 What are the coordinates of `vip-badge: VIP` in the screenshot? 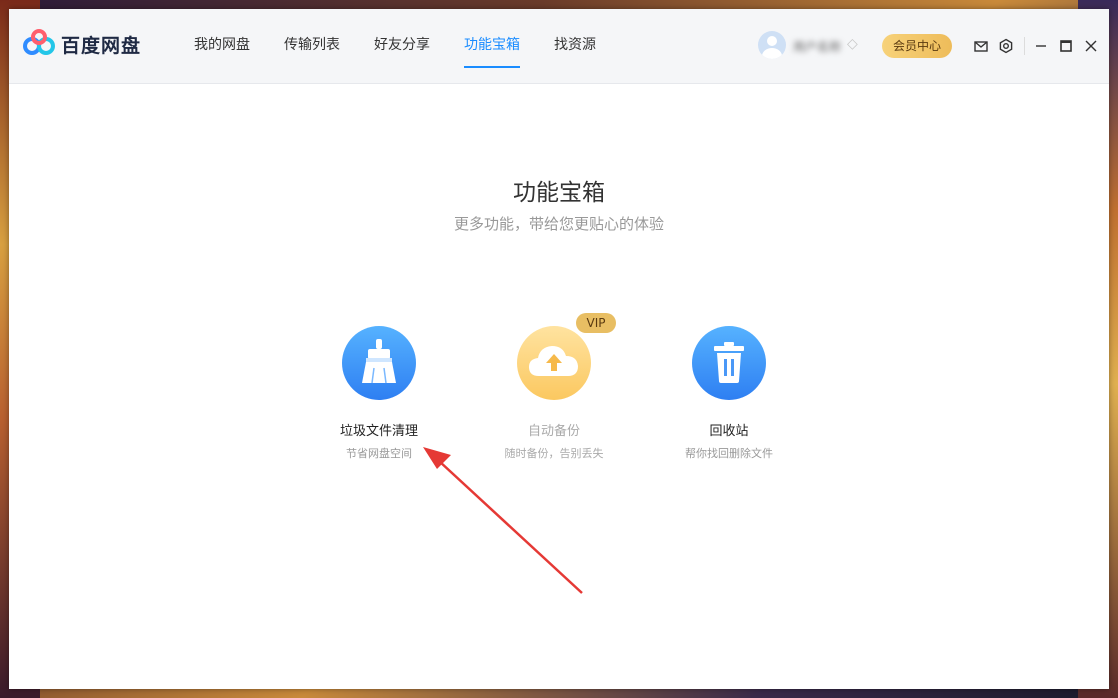 It's located at (596, 323).